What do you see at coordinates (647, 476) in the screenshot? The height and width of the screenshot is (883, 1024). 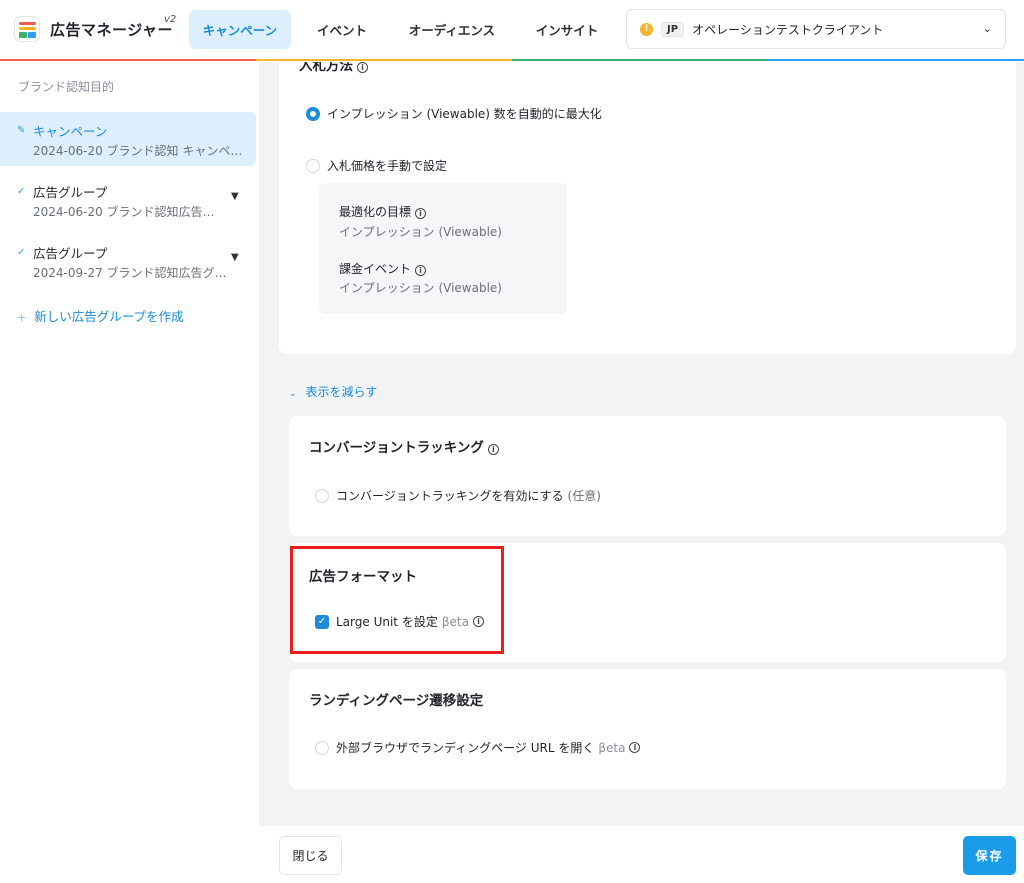 I see `conversion-card: コンバージョントラッキング i コンバージョントラッキングを有効にする (任意)` at bounding box center [647, 476].